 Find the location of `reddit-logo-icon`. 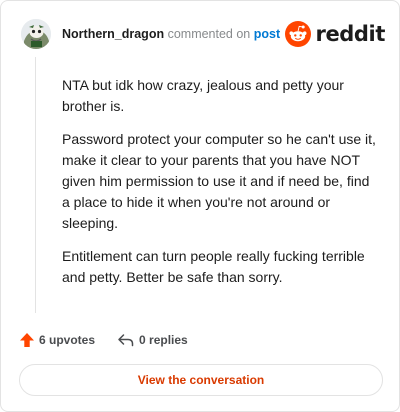

reddit-logo-icon is located at coordinates (298, 34).